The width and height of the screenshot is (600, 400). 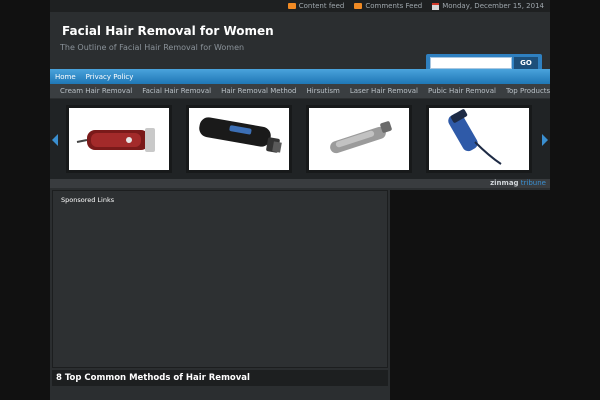 What do you see at coordinates (153, 378) in the screenshot?
I see `post-title: 8 Top Common Methods of Hair Removal` at bounding box center [153, 378].